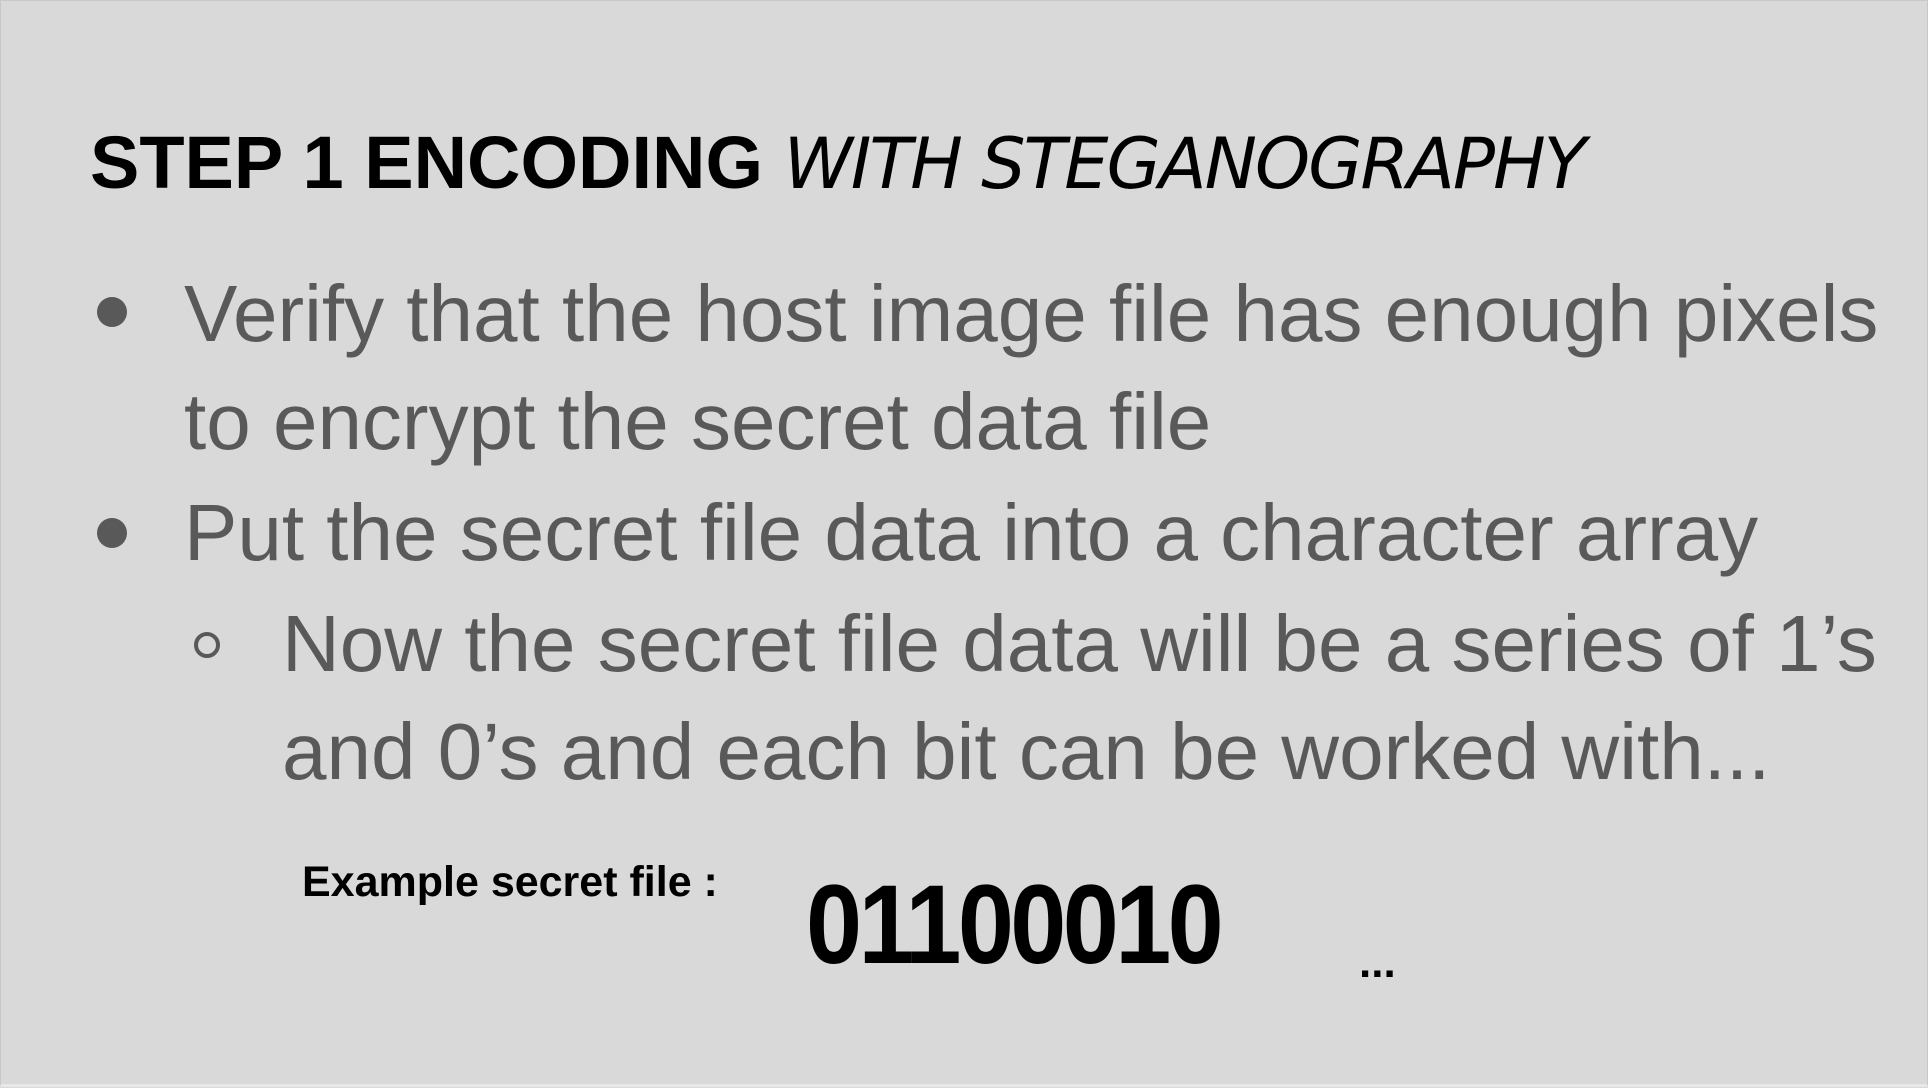 This screenshot has height=1088, width=1928. What do you see at coordinates (207, 645) in the screenshot?
I see `sub-bullet-ring-icon` at bounding box center [207, 645].